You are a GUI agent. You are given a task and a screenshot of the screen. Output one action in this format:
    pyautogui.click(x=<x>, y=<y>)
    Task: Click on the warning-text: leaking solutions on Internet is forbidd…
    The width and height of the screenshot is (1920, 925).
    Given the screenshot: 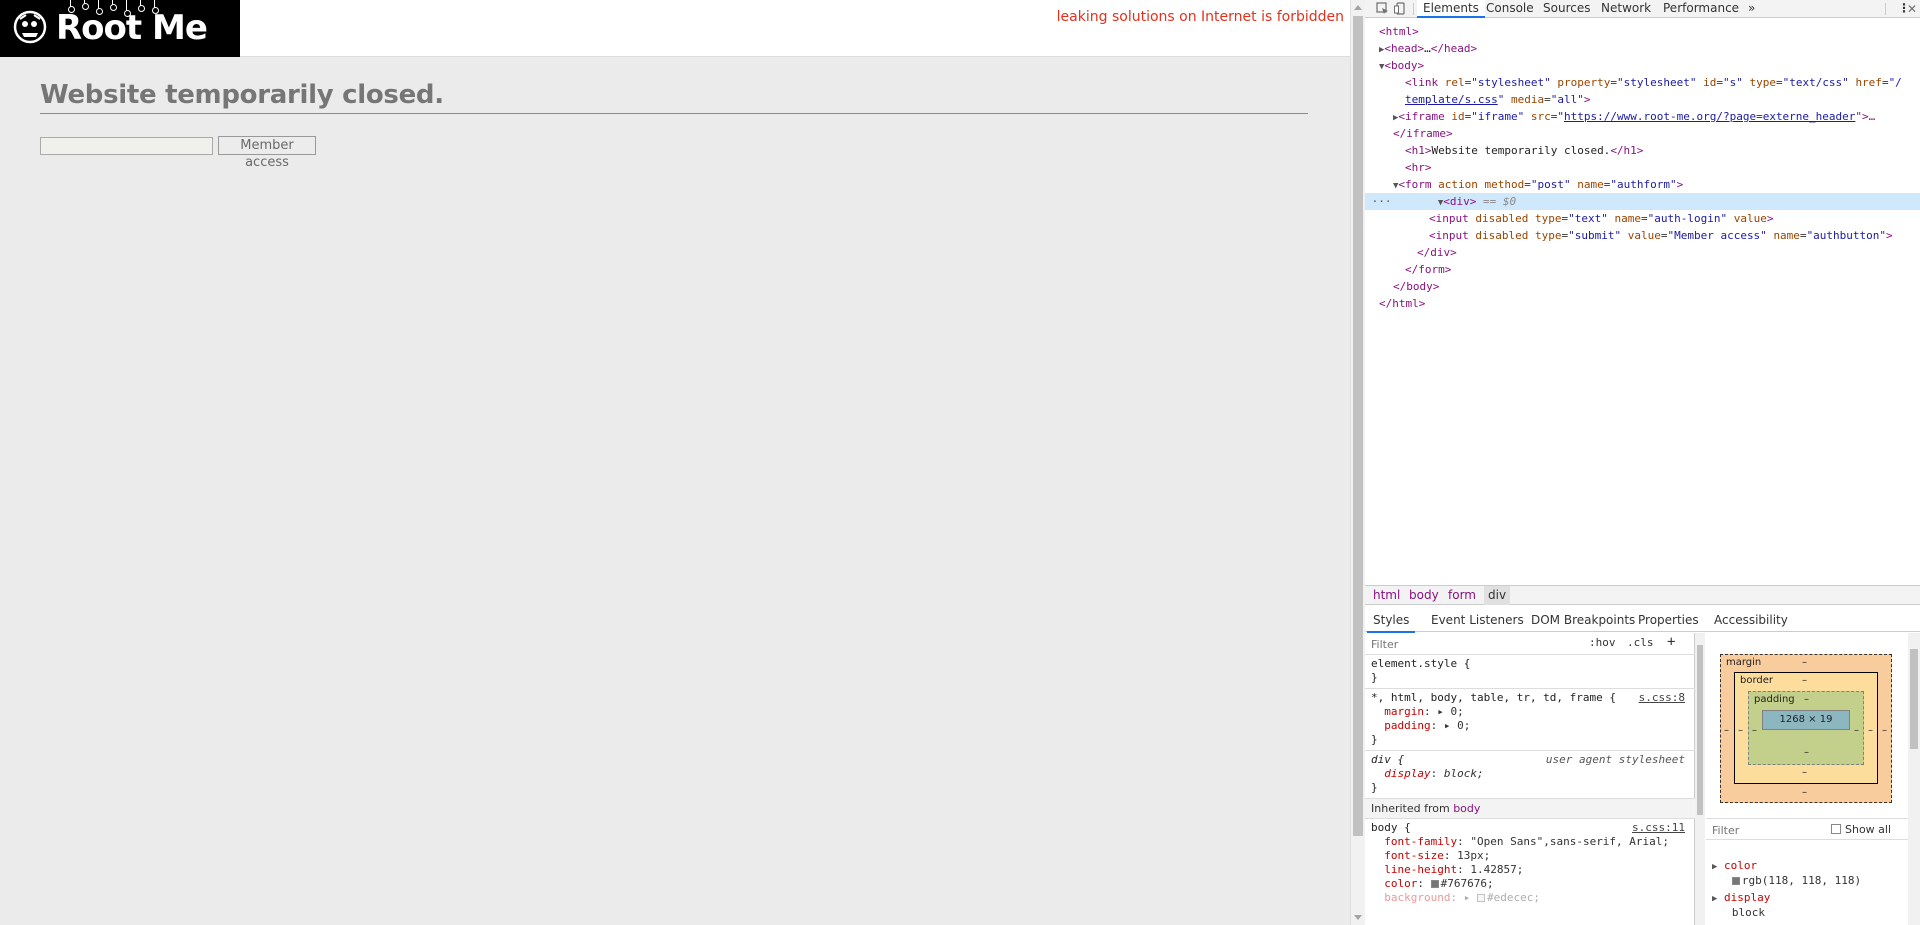 What is the action you would take?
    pyautogui.click(x=1200, y=17)
    